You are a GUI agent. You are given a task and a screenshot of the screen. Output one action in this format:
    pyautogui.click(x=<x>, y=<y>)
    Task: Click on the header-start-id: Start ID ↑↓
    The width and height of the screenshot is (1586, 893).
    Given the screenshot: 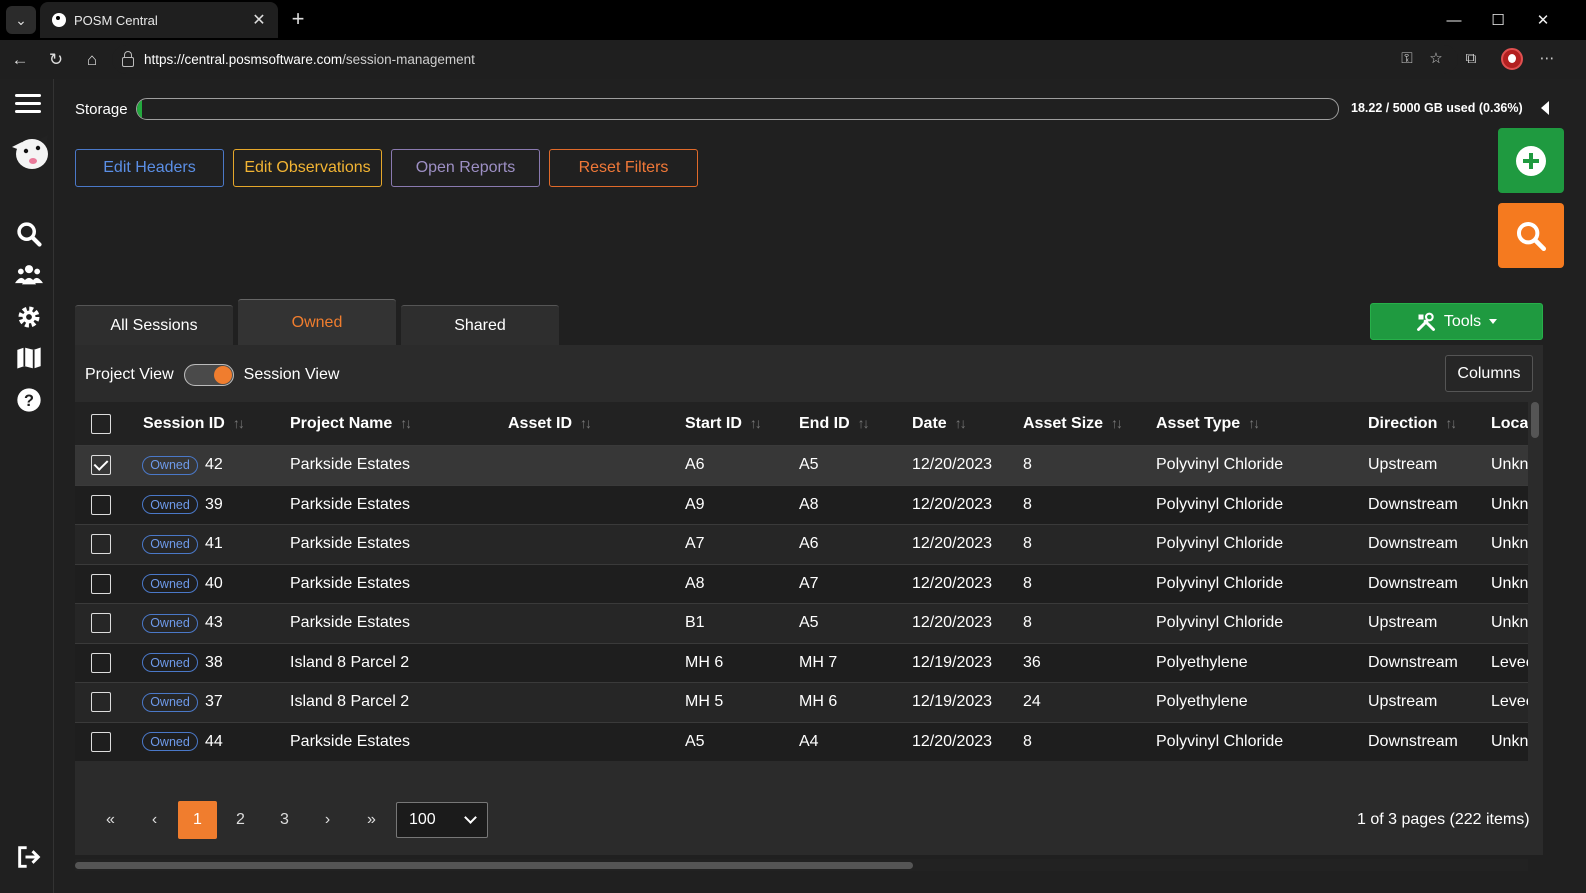 What is the action you would take?
    pyautogui.click(x=722, y=424)
    